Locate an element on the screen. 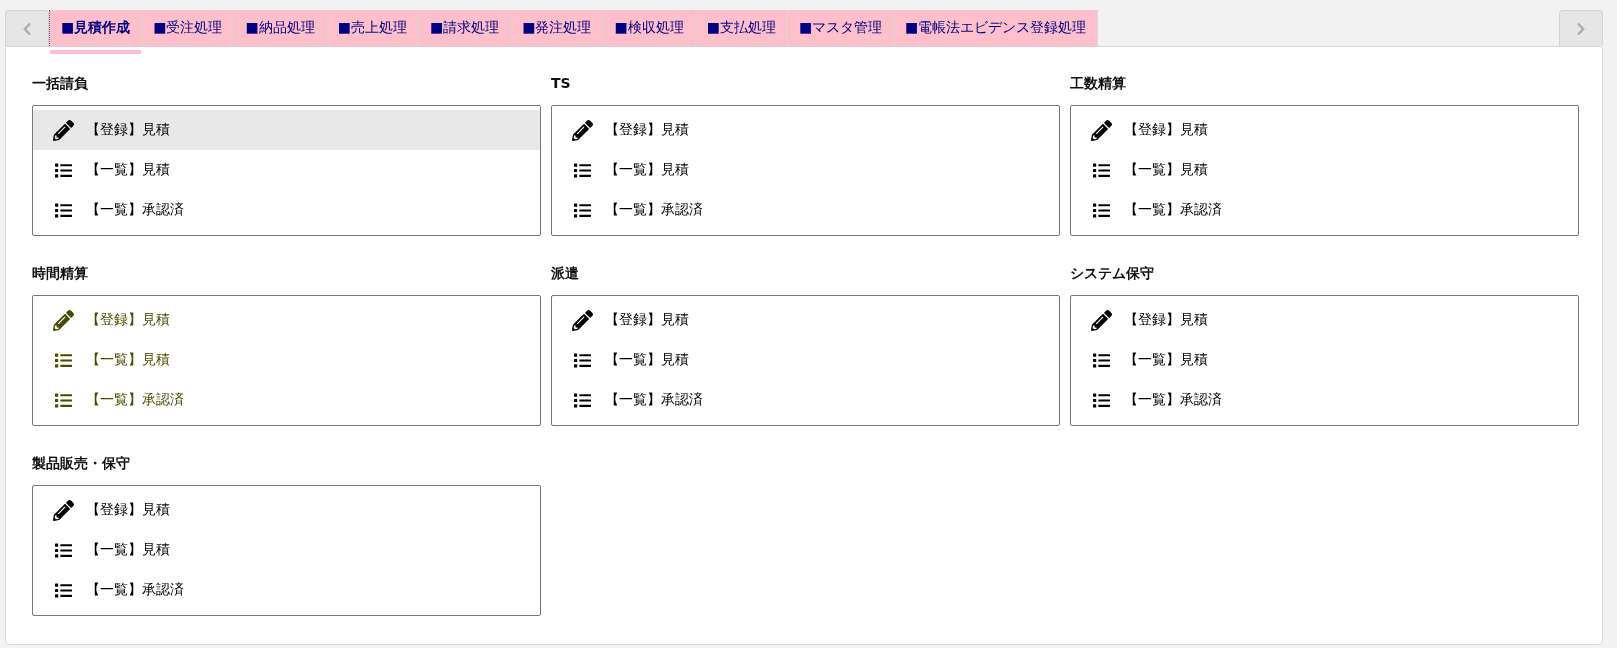  chevron-right-icon is located at coordinates (1581, 28).